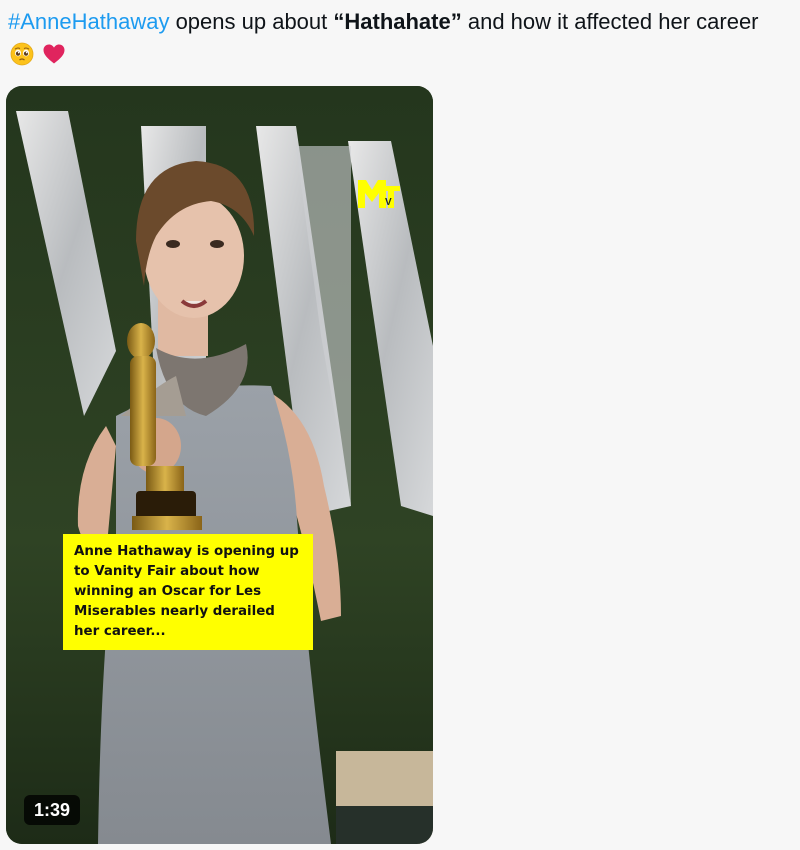 The image size is (800, 850). What do you see at coordinates (379, 194) in the screenshot?
I see `mtv-logo: V` at bounding box center [379, 194].